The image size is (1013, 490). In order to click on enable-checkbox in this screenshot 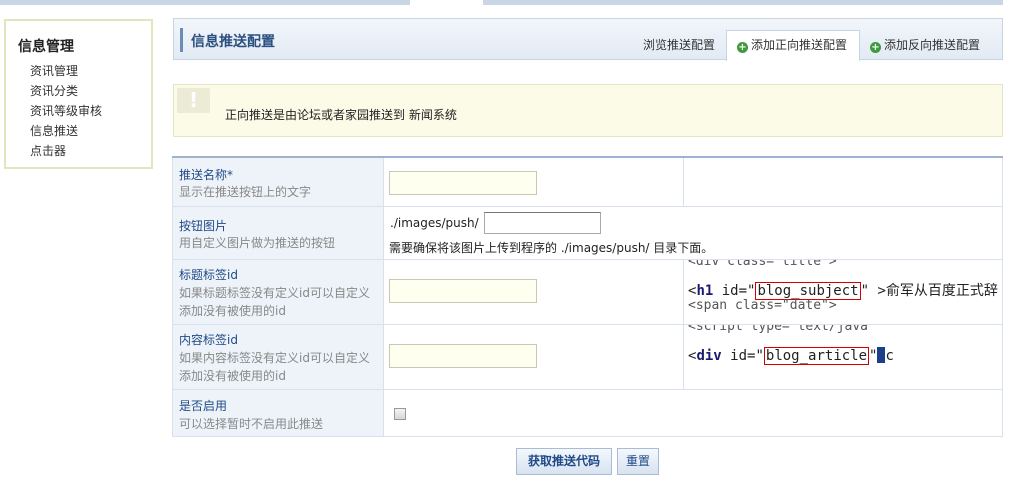, I will do `click(400, 414)`.